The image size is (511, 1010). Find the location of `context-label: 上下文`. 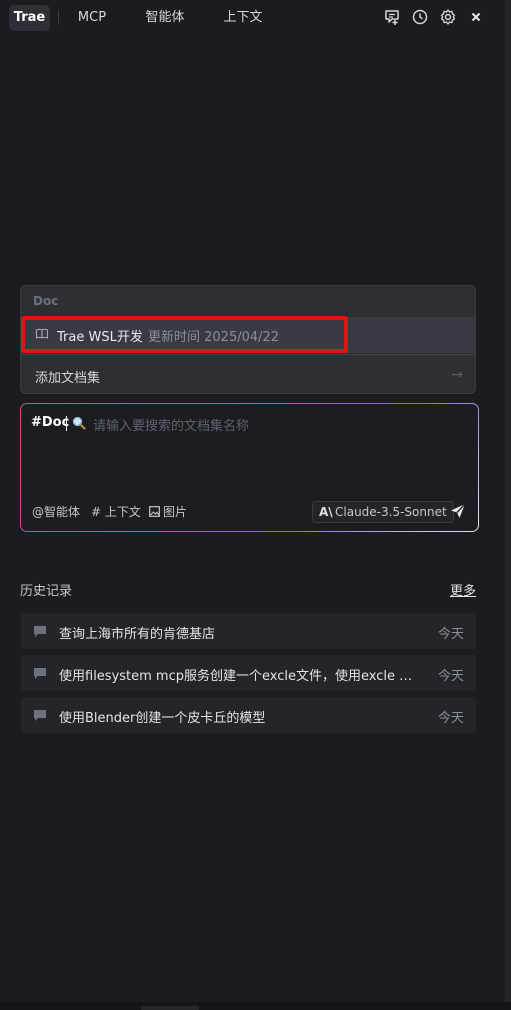

context-label: 上下文 is located at coordinates (122, 512).